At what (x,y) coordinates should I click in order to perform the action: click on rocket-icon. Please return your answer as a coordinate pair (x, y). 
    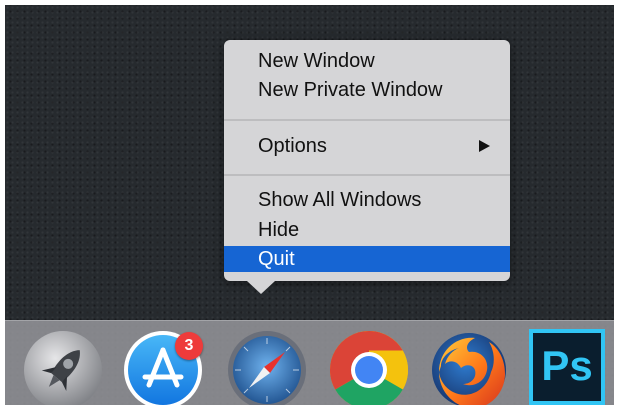
    Looking at the image, I should click on (63, 368).